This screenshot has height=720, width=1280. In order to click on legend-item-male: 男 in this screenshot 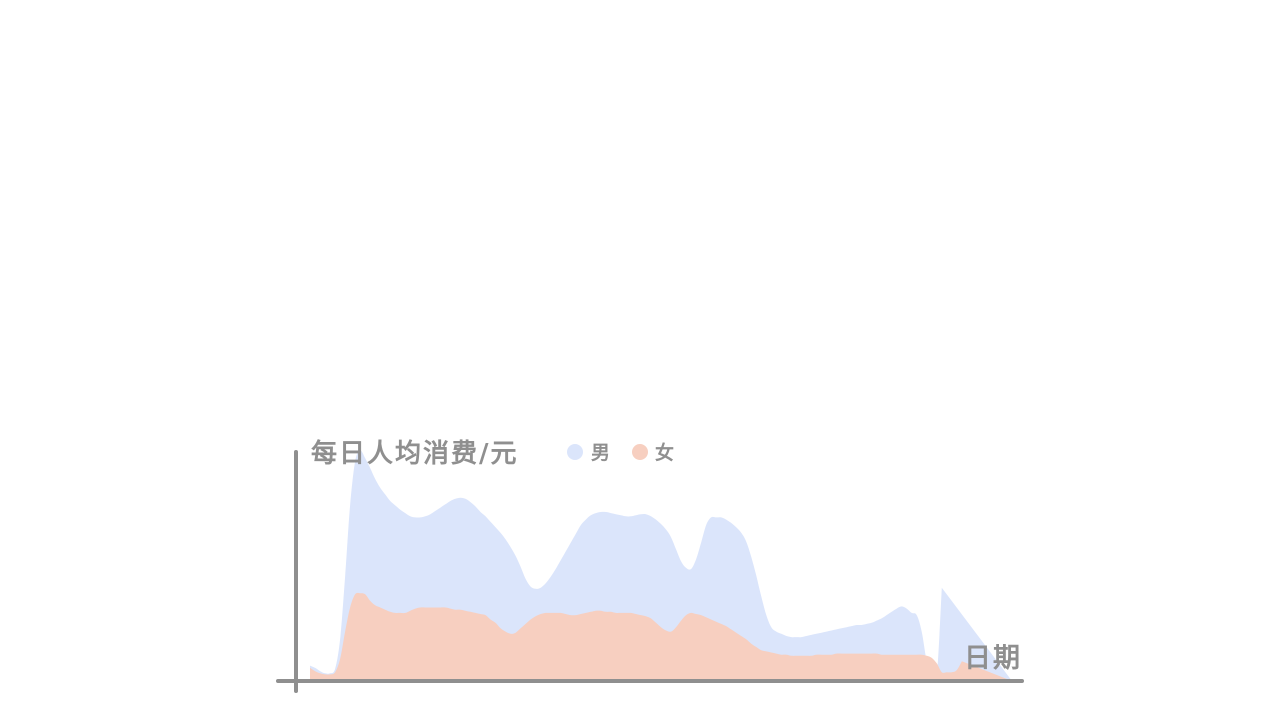, I will do `click(588, 453)`.